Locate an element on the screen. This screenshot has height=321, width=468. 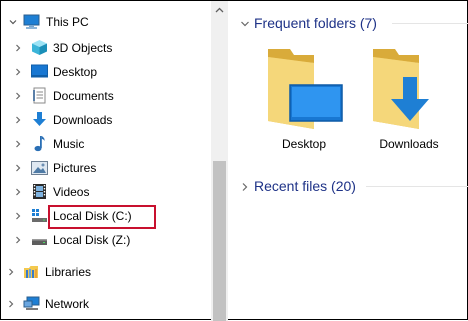
libraries-icon is located at coordinates (31, 271).